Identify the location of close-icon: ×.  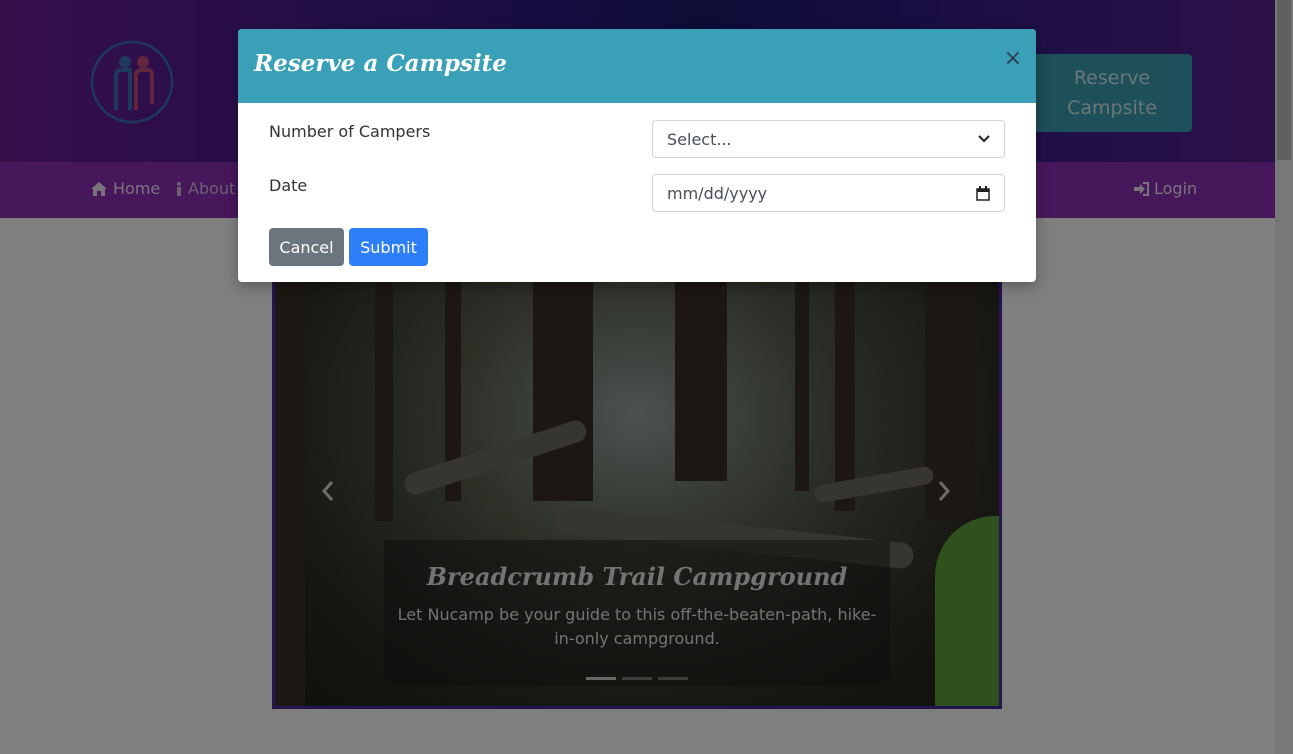
(1013, 58).